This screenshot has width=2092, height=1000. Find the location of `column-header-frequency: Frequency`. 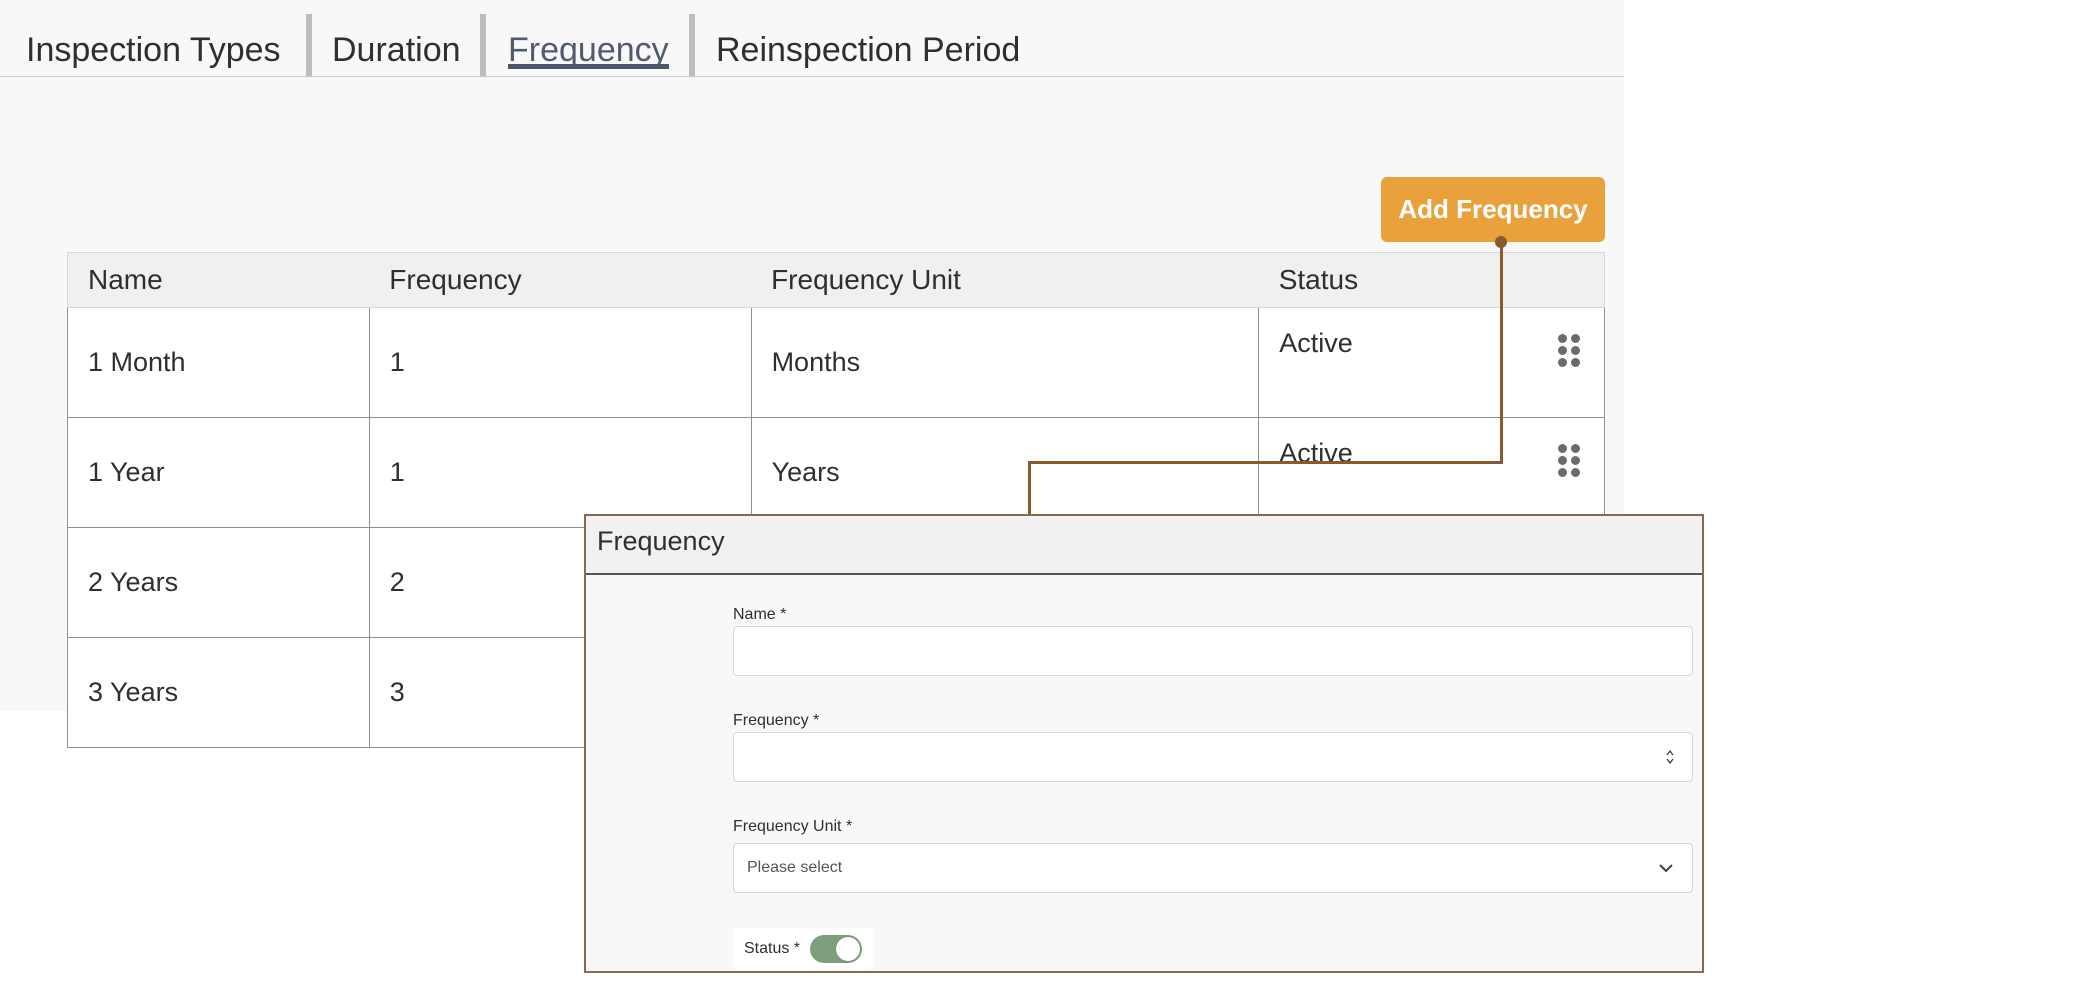

column-header-frequency: Frequency is located at coordinates (560, 280).